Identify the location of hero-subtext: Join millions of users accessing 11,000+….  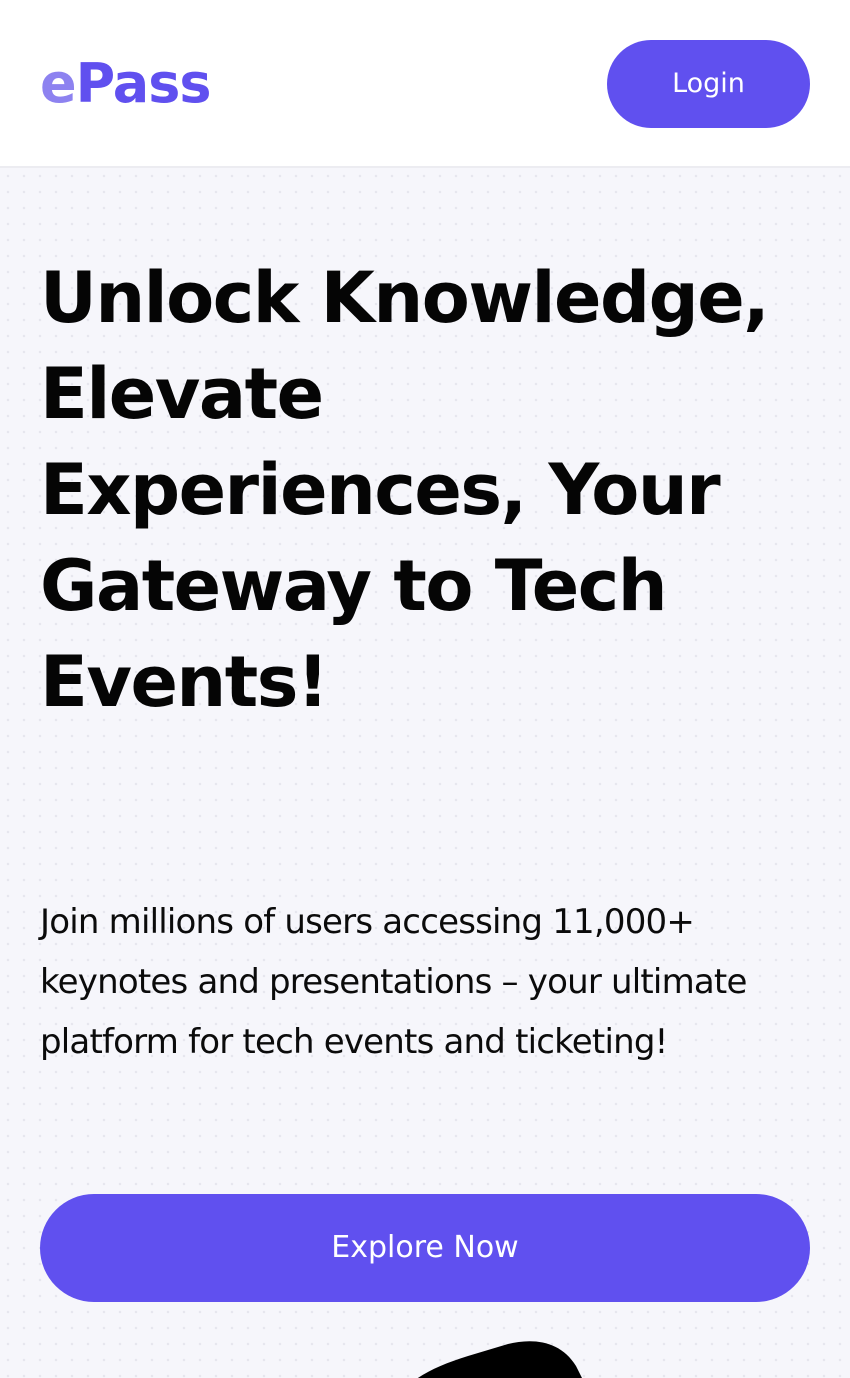
(393, 982).